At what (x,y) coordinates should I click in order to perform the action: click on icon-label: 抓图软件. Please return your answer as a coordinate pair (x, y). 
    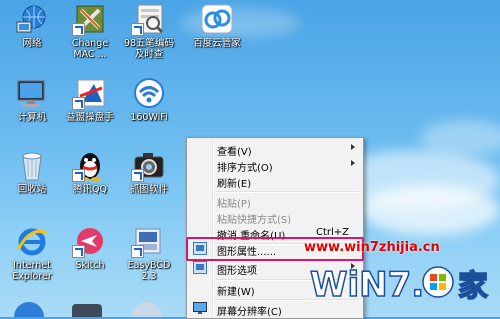
    Looking at the image, I should click on (148, 189).